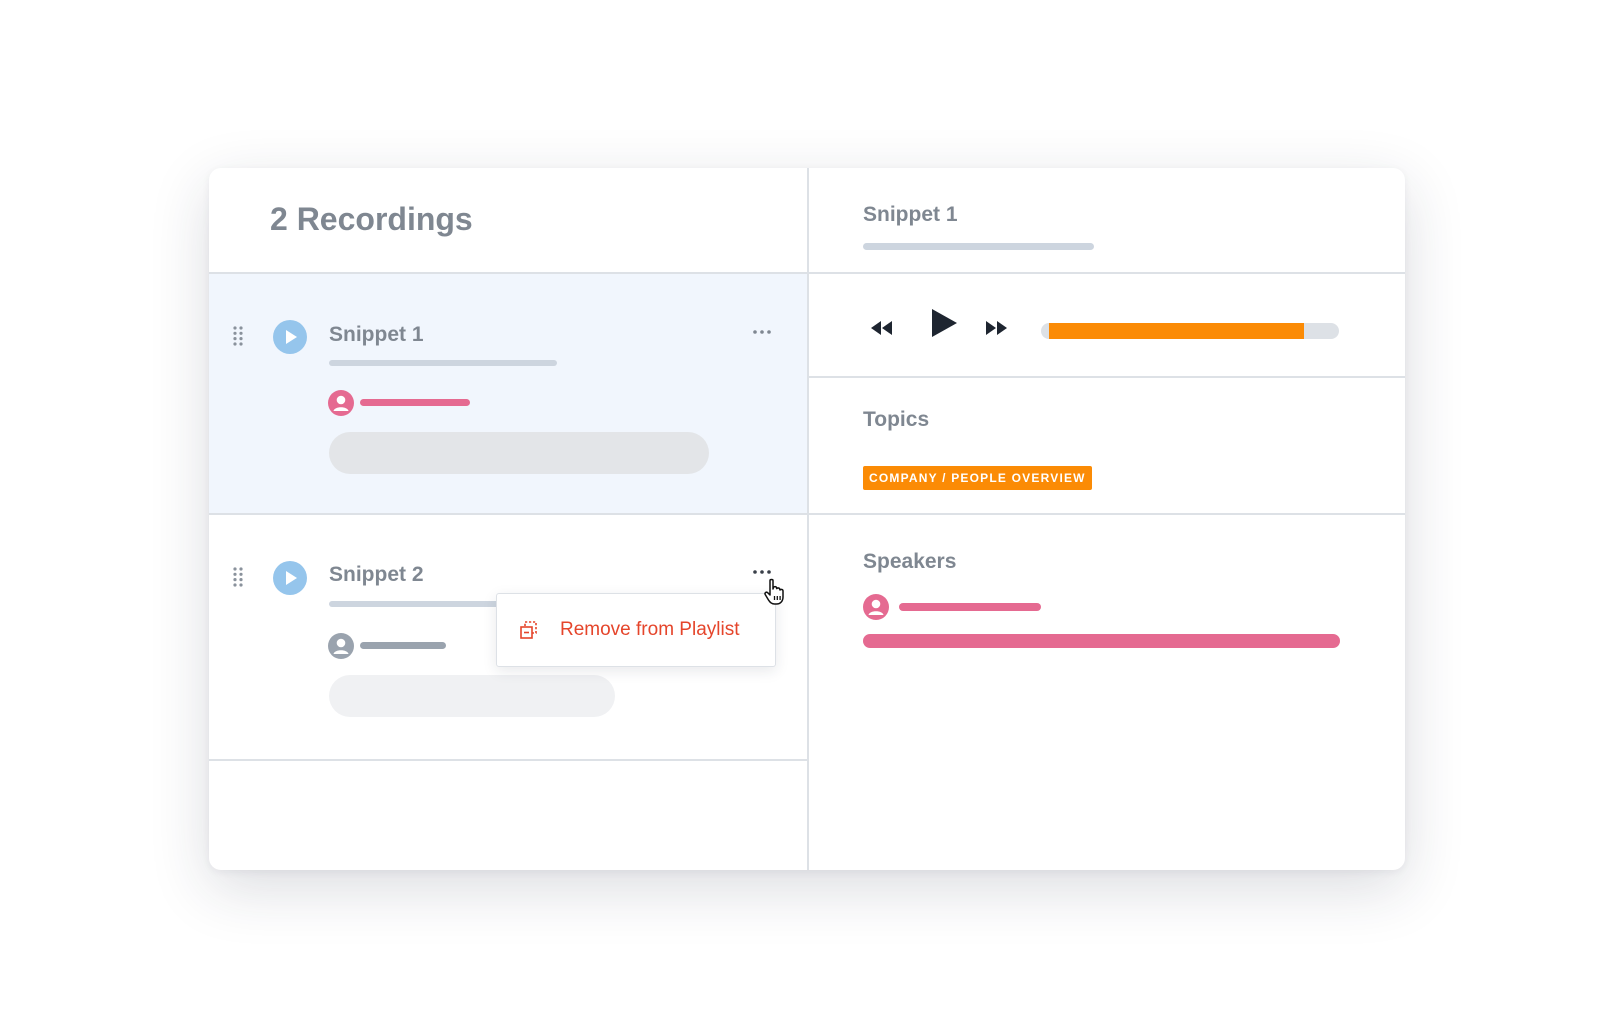 Image resolution: width=1600 pixels, height=1029 pixels. Describe the element at coordinates (650, 629) in the screenshot. I see `menu-item-label: Remove from Playlist` at that location.